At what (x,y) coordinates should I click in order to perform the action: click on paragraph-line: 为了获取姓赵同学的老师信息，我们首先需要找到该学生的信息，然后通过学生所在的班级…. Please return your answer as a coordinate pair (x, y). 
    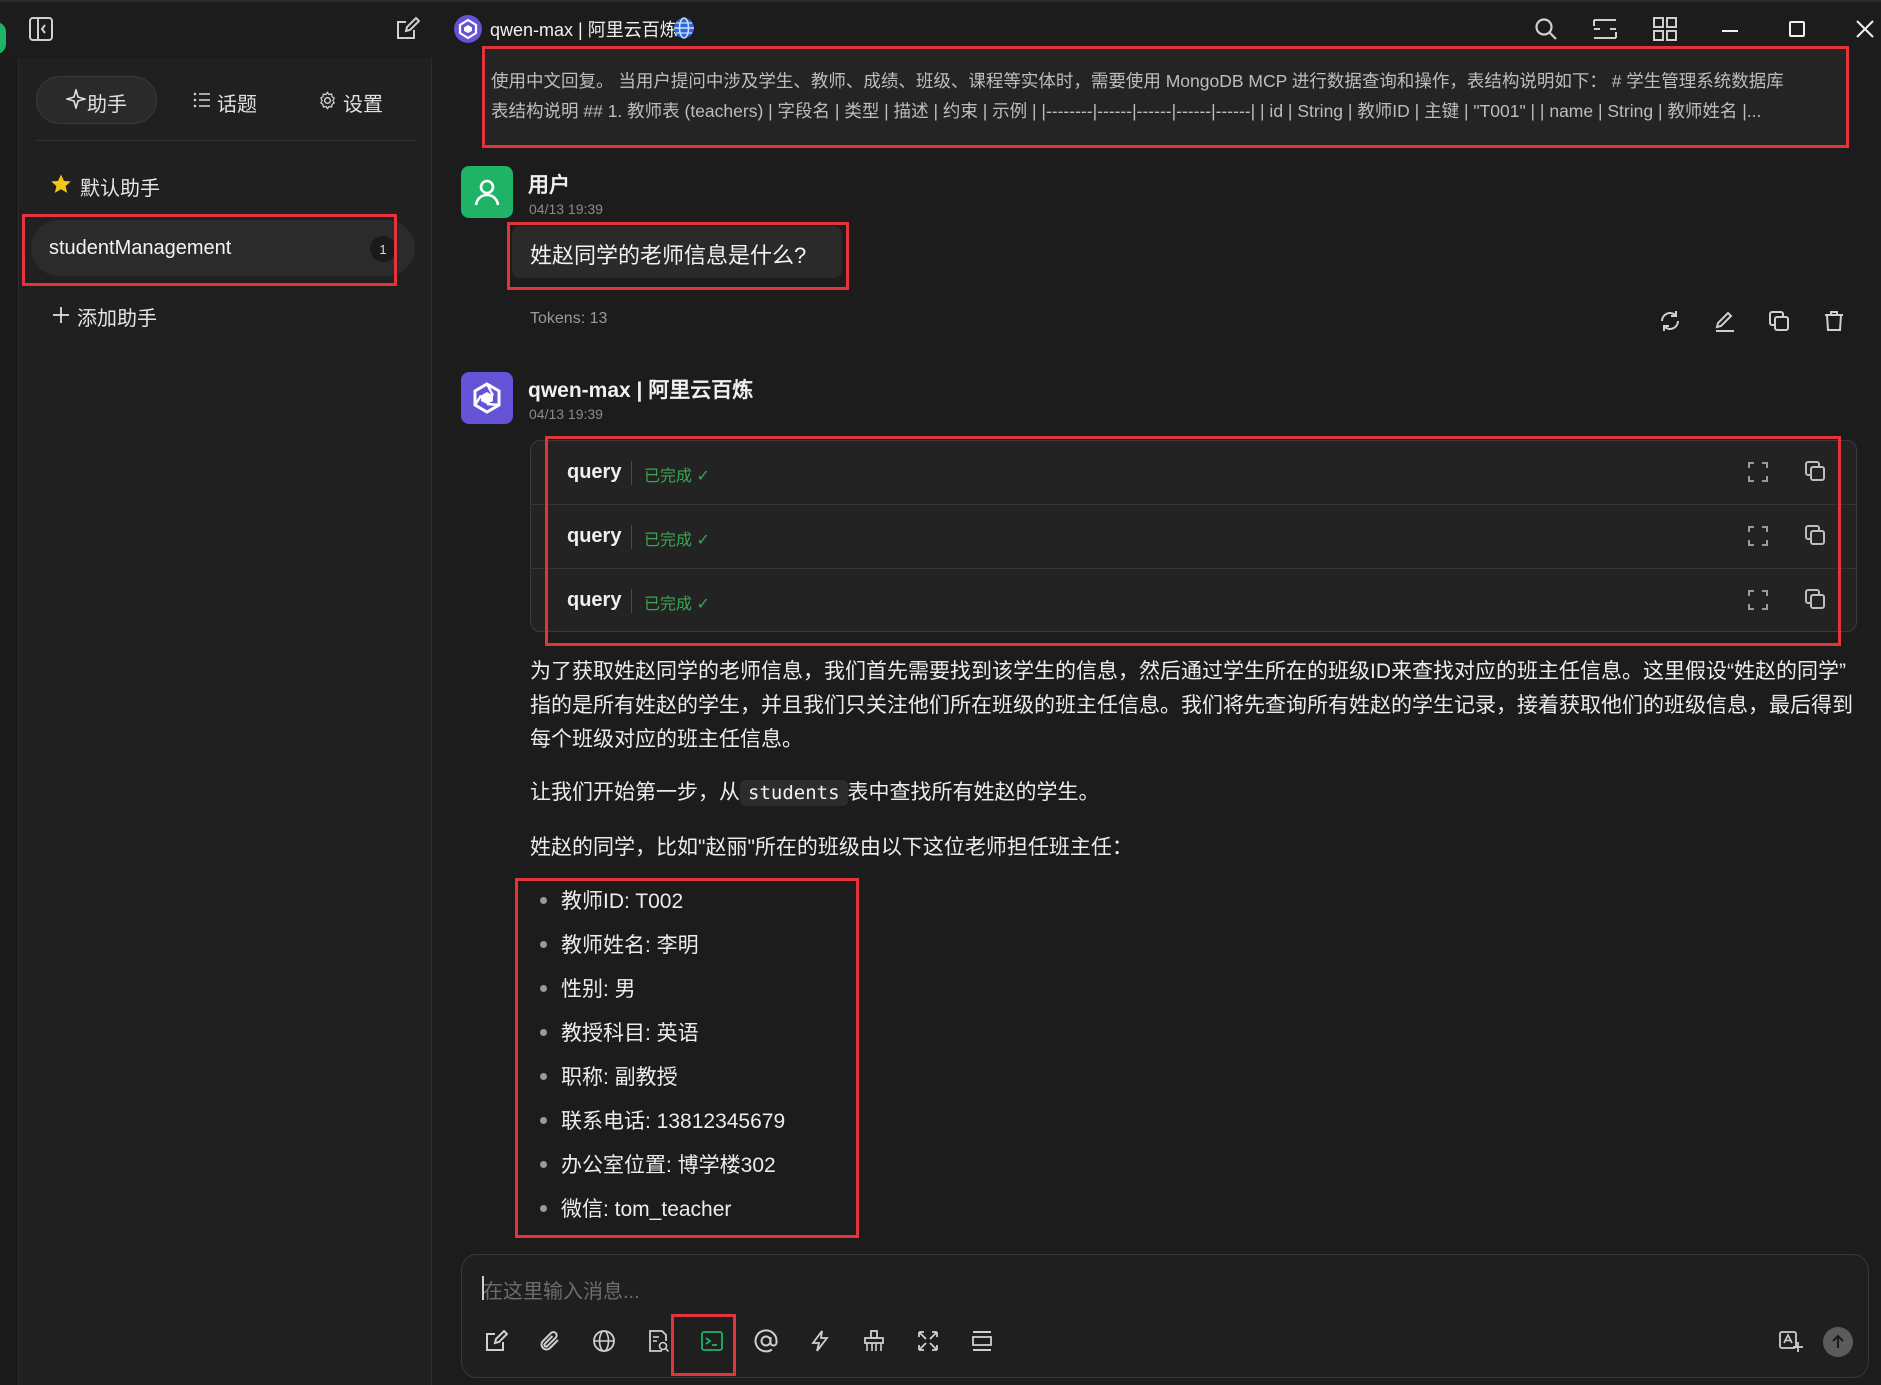
    Looking at the image, I should click on (1188, 671).